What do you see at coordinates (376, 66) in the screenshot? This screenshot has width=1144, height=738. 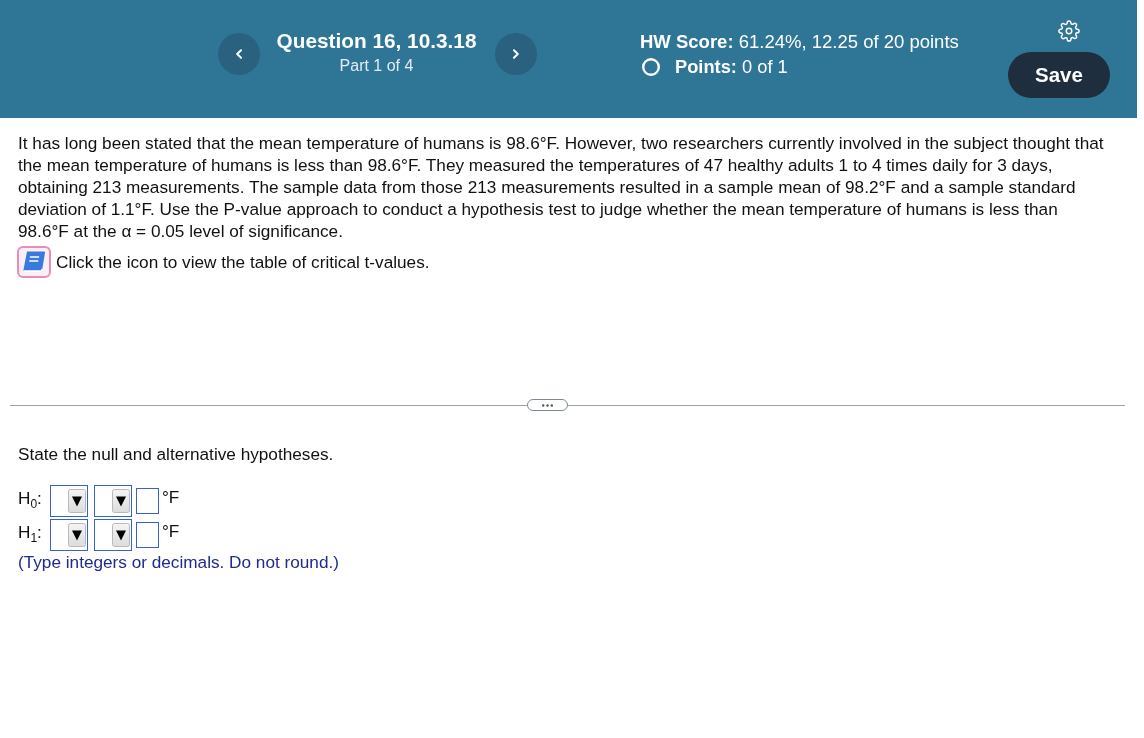 I see `part-label: Part 1 of 4` at bounding box center [376, 66].